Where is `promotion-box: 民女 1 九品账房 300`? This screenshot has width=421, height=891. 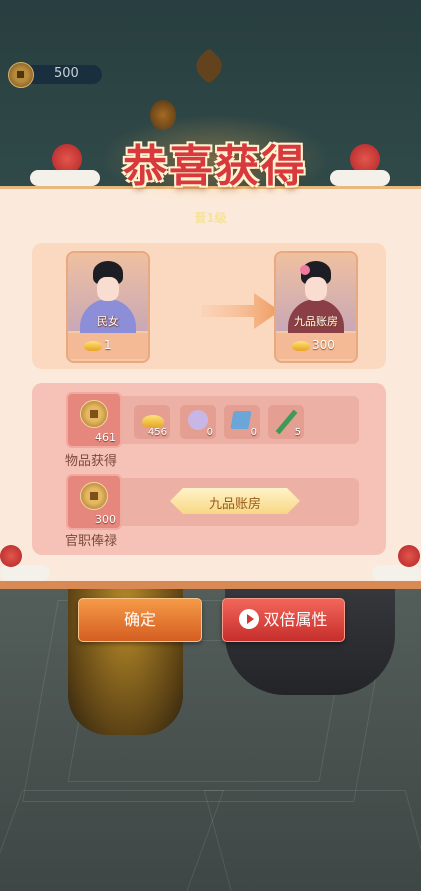
promotion-box: 民女 1 九品账房 300 is located at coordinates (209, 306).